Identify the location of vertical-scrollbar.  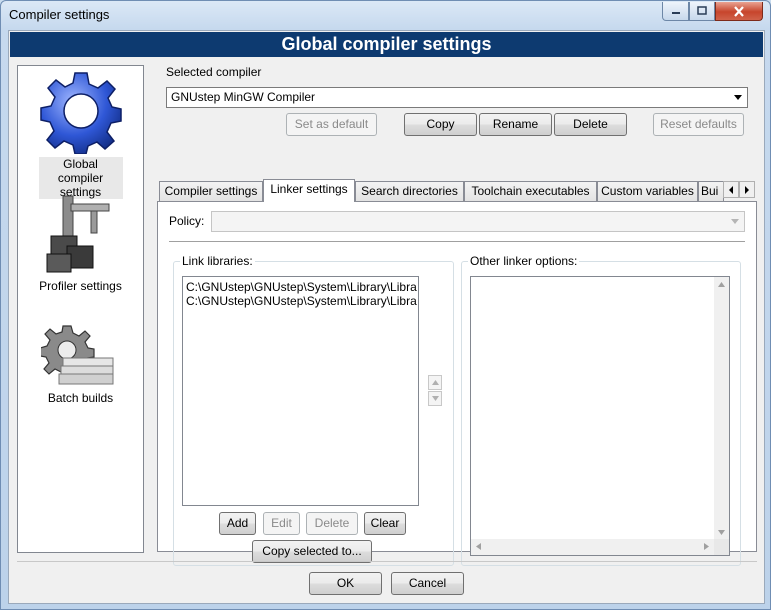
(721, 408).